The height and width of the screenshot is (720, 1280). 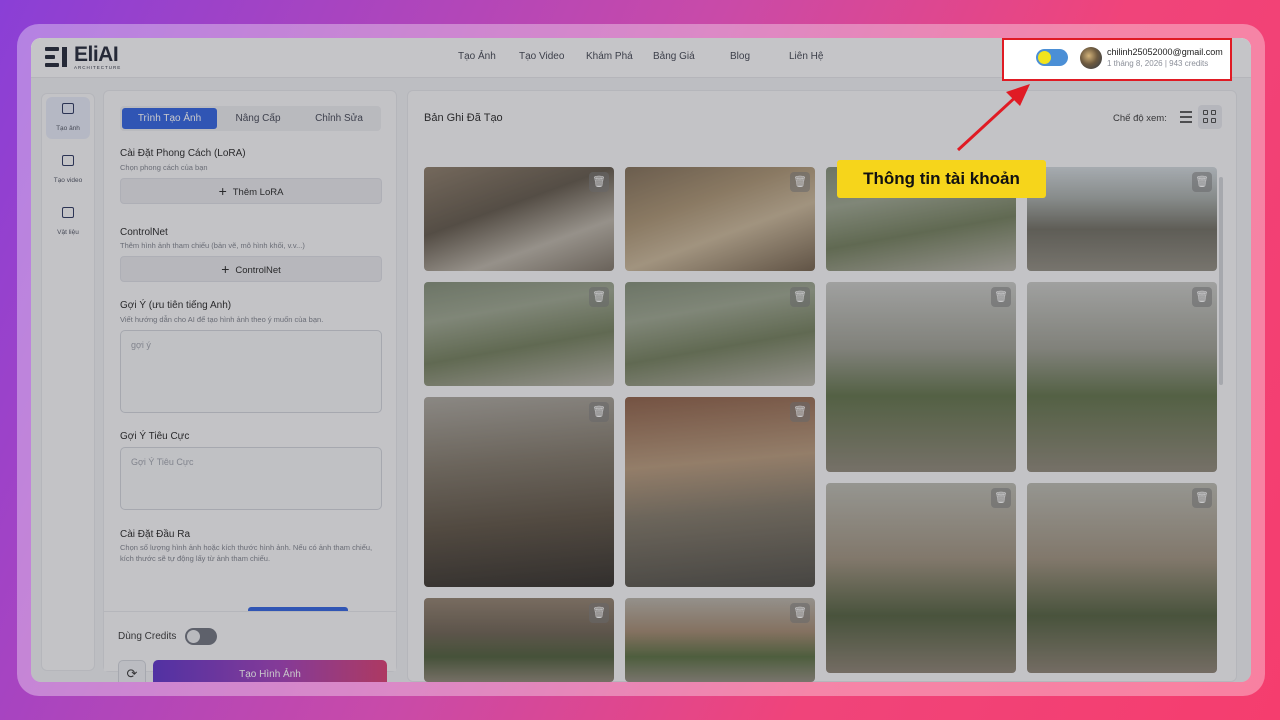 I want to click on callout-label: Thông tin tài khoản, so click(x=941, y=179).